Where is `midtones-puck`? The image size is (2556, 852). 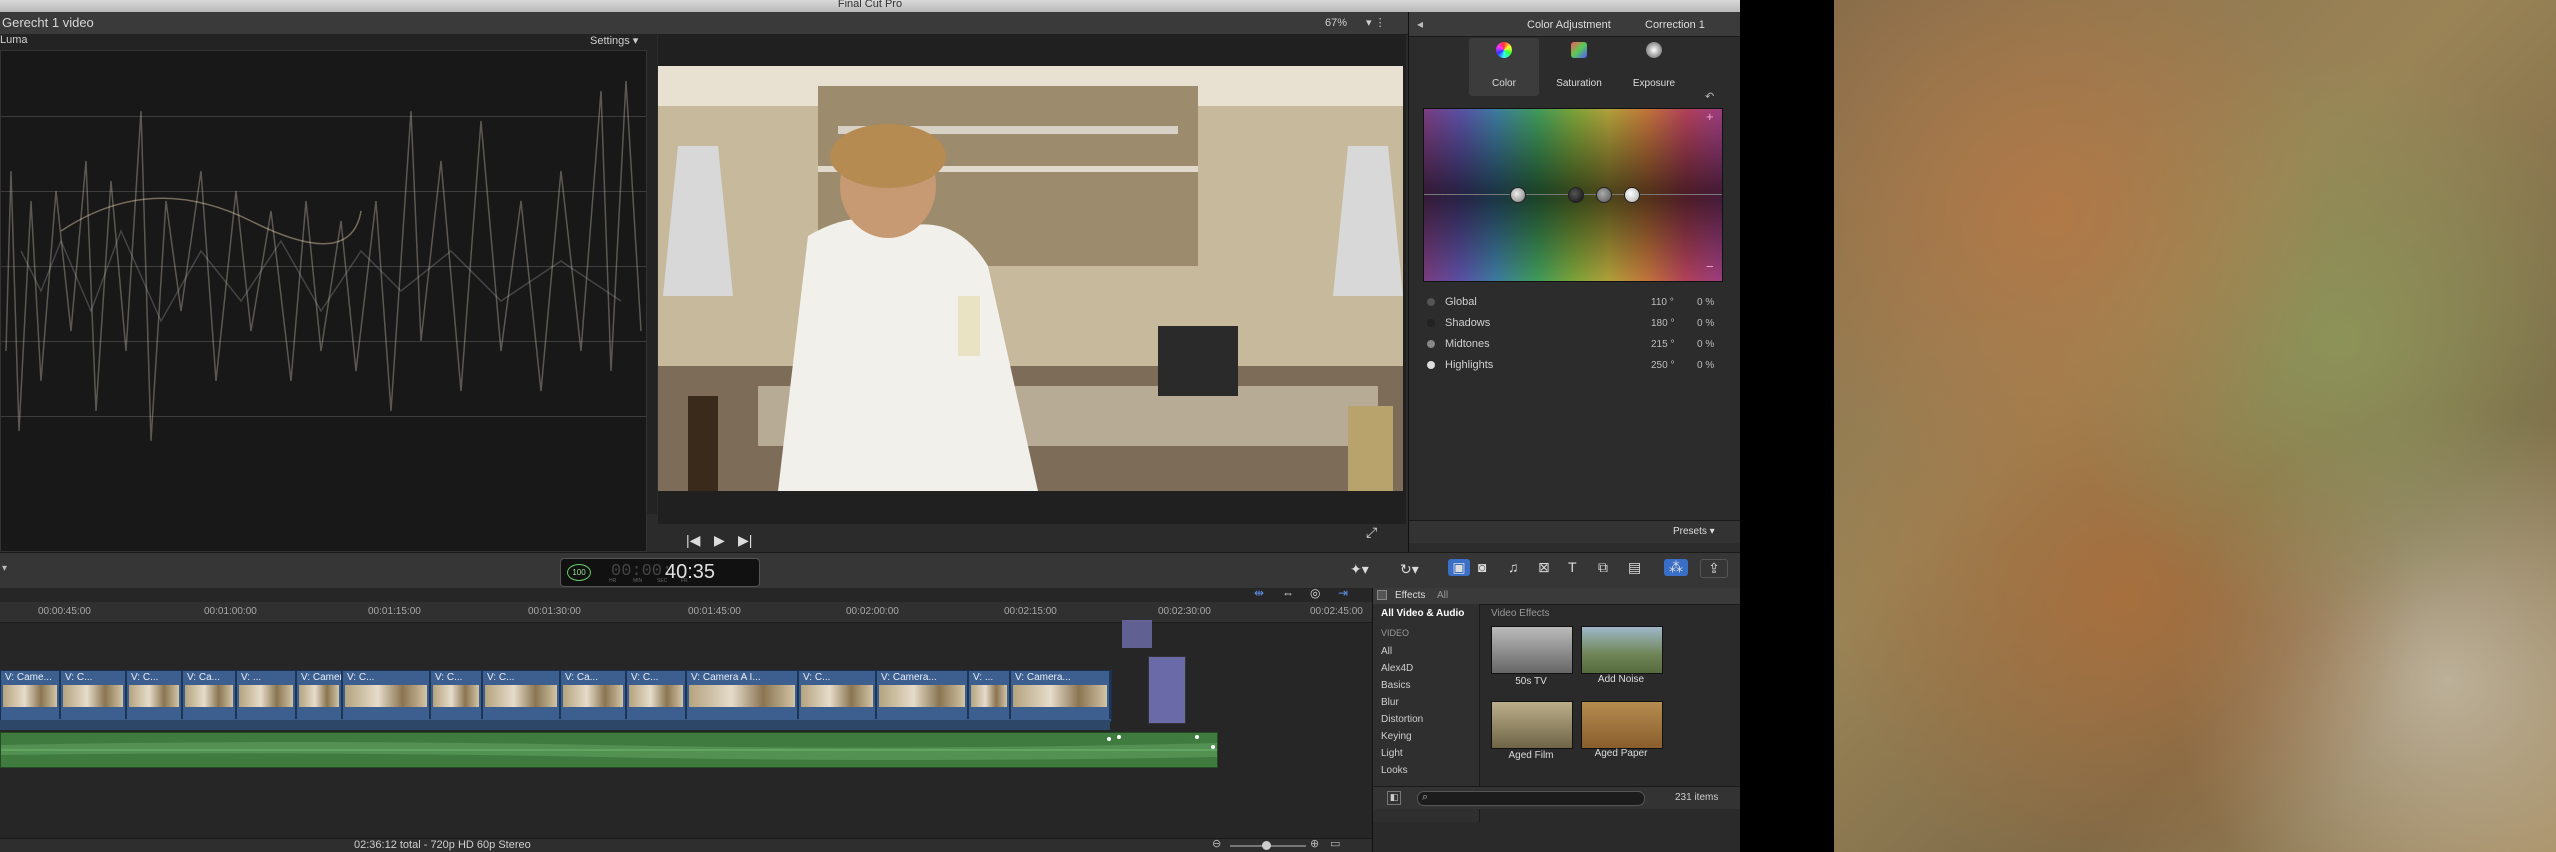 midtones-puck is located at coordinates (1604, 195).